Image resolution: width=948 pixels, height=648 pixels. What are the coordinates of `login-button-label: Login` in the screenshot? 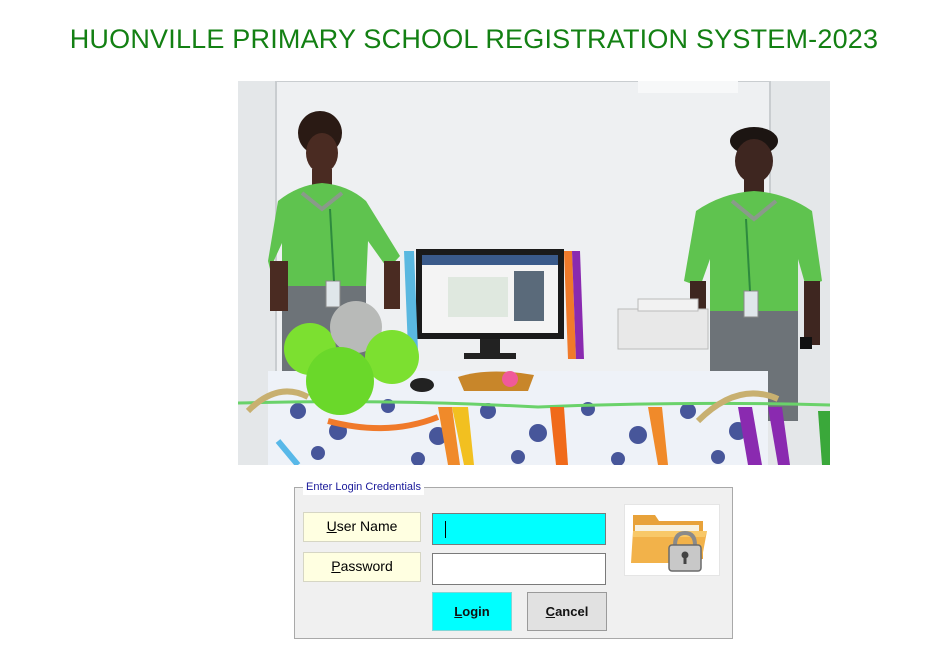 It's located at (472, 611).